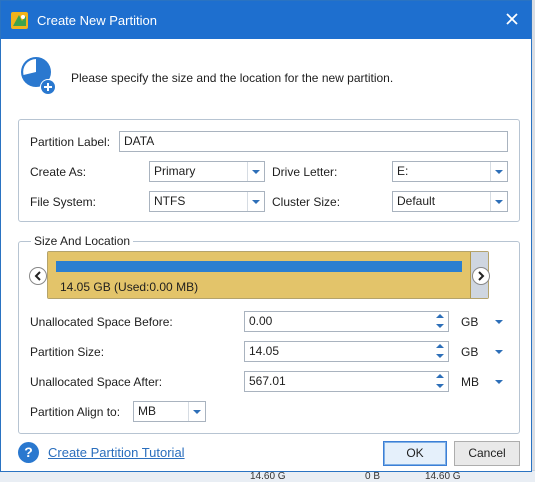  Describe the element at coordinates (346, 381) in the screenshot. I see `unallocated-after-input: 567.01` at that location.